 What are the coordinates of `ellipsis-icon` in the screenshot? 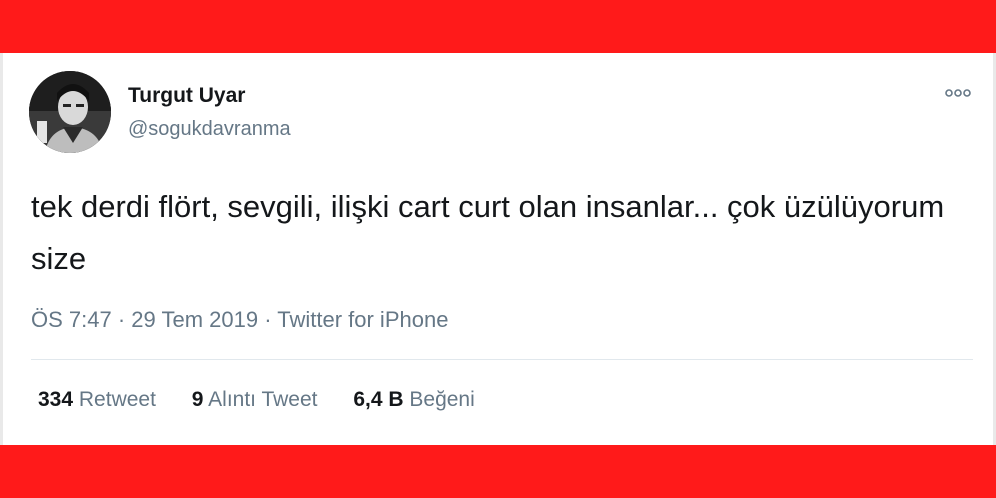 It's located at (958, 93).